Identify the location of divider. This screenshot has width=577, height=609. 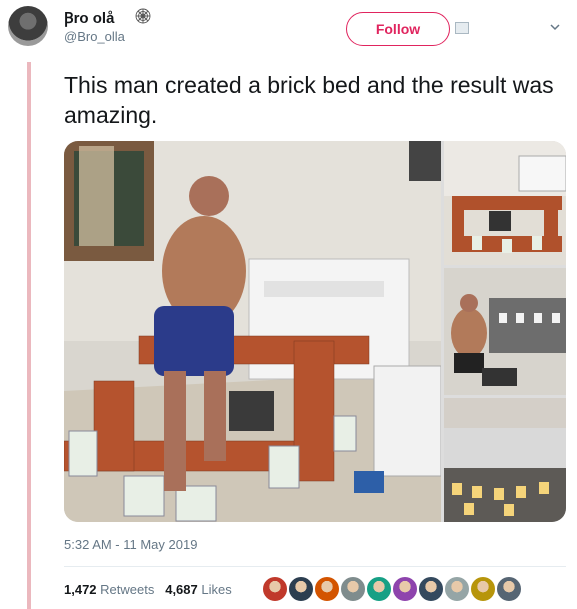
(315, 566).